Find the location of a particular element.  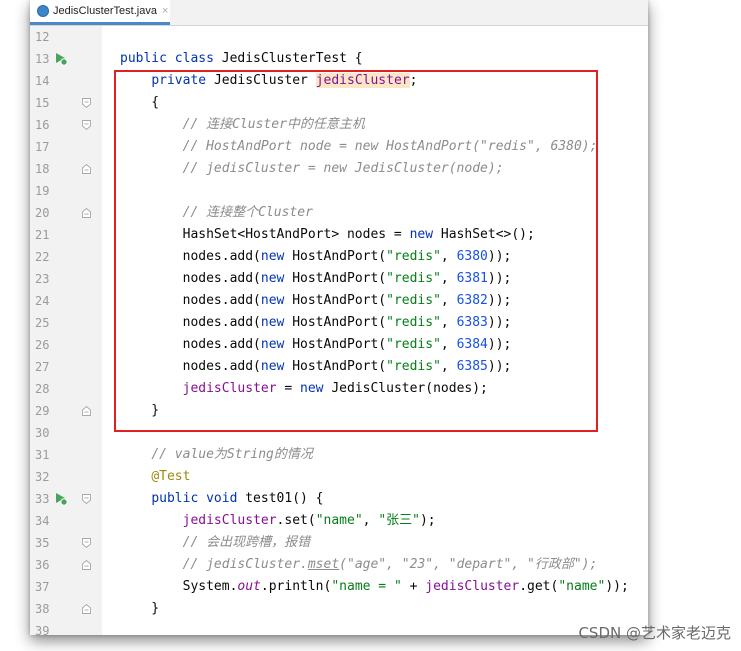

code-text: public class JedisClusterTest { is located at coordinates (241, 59).